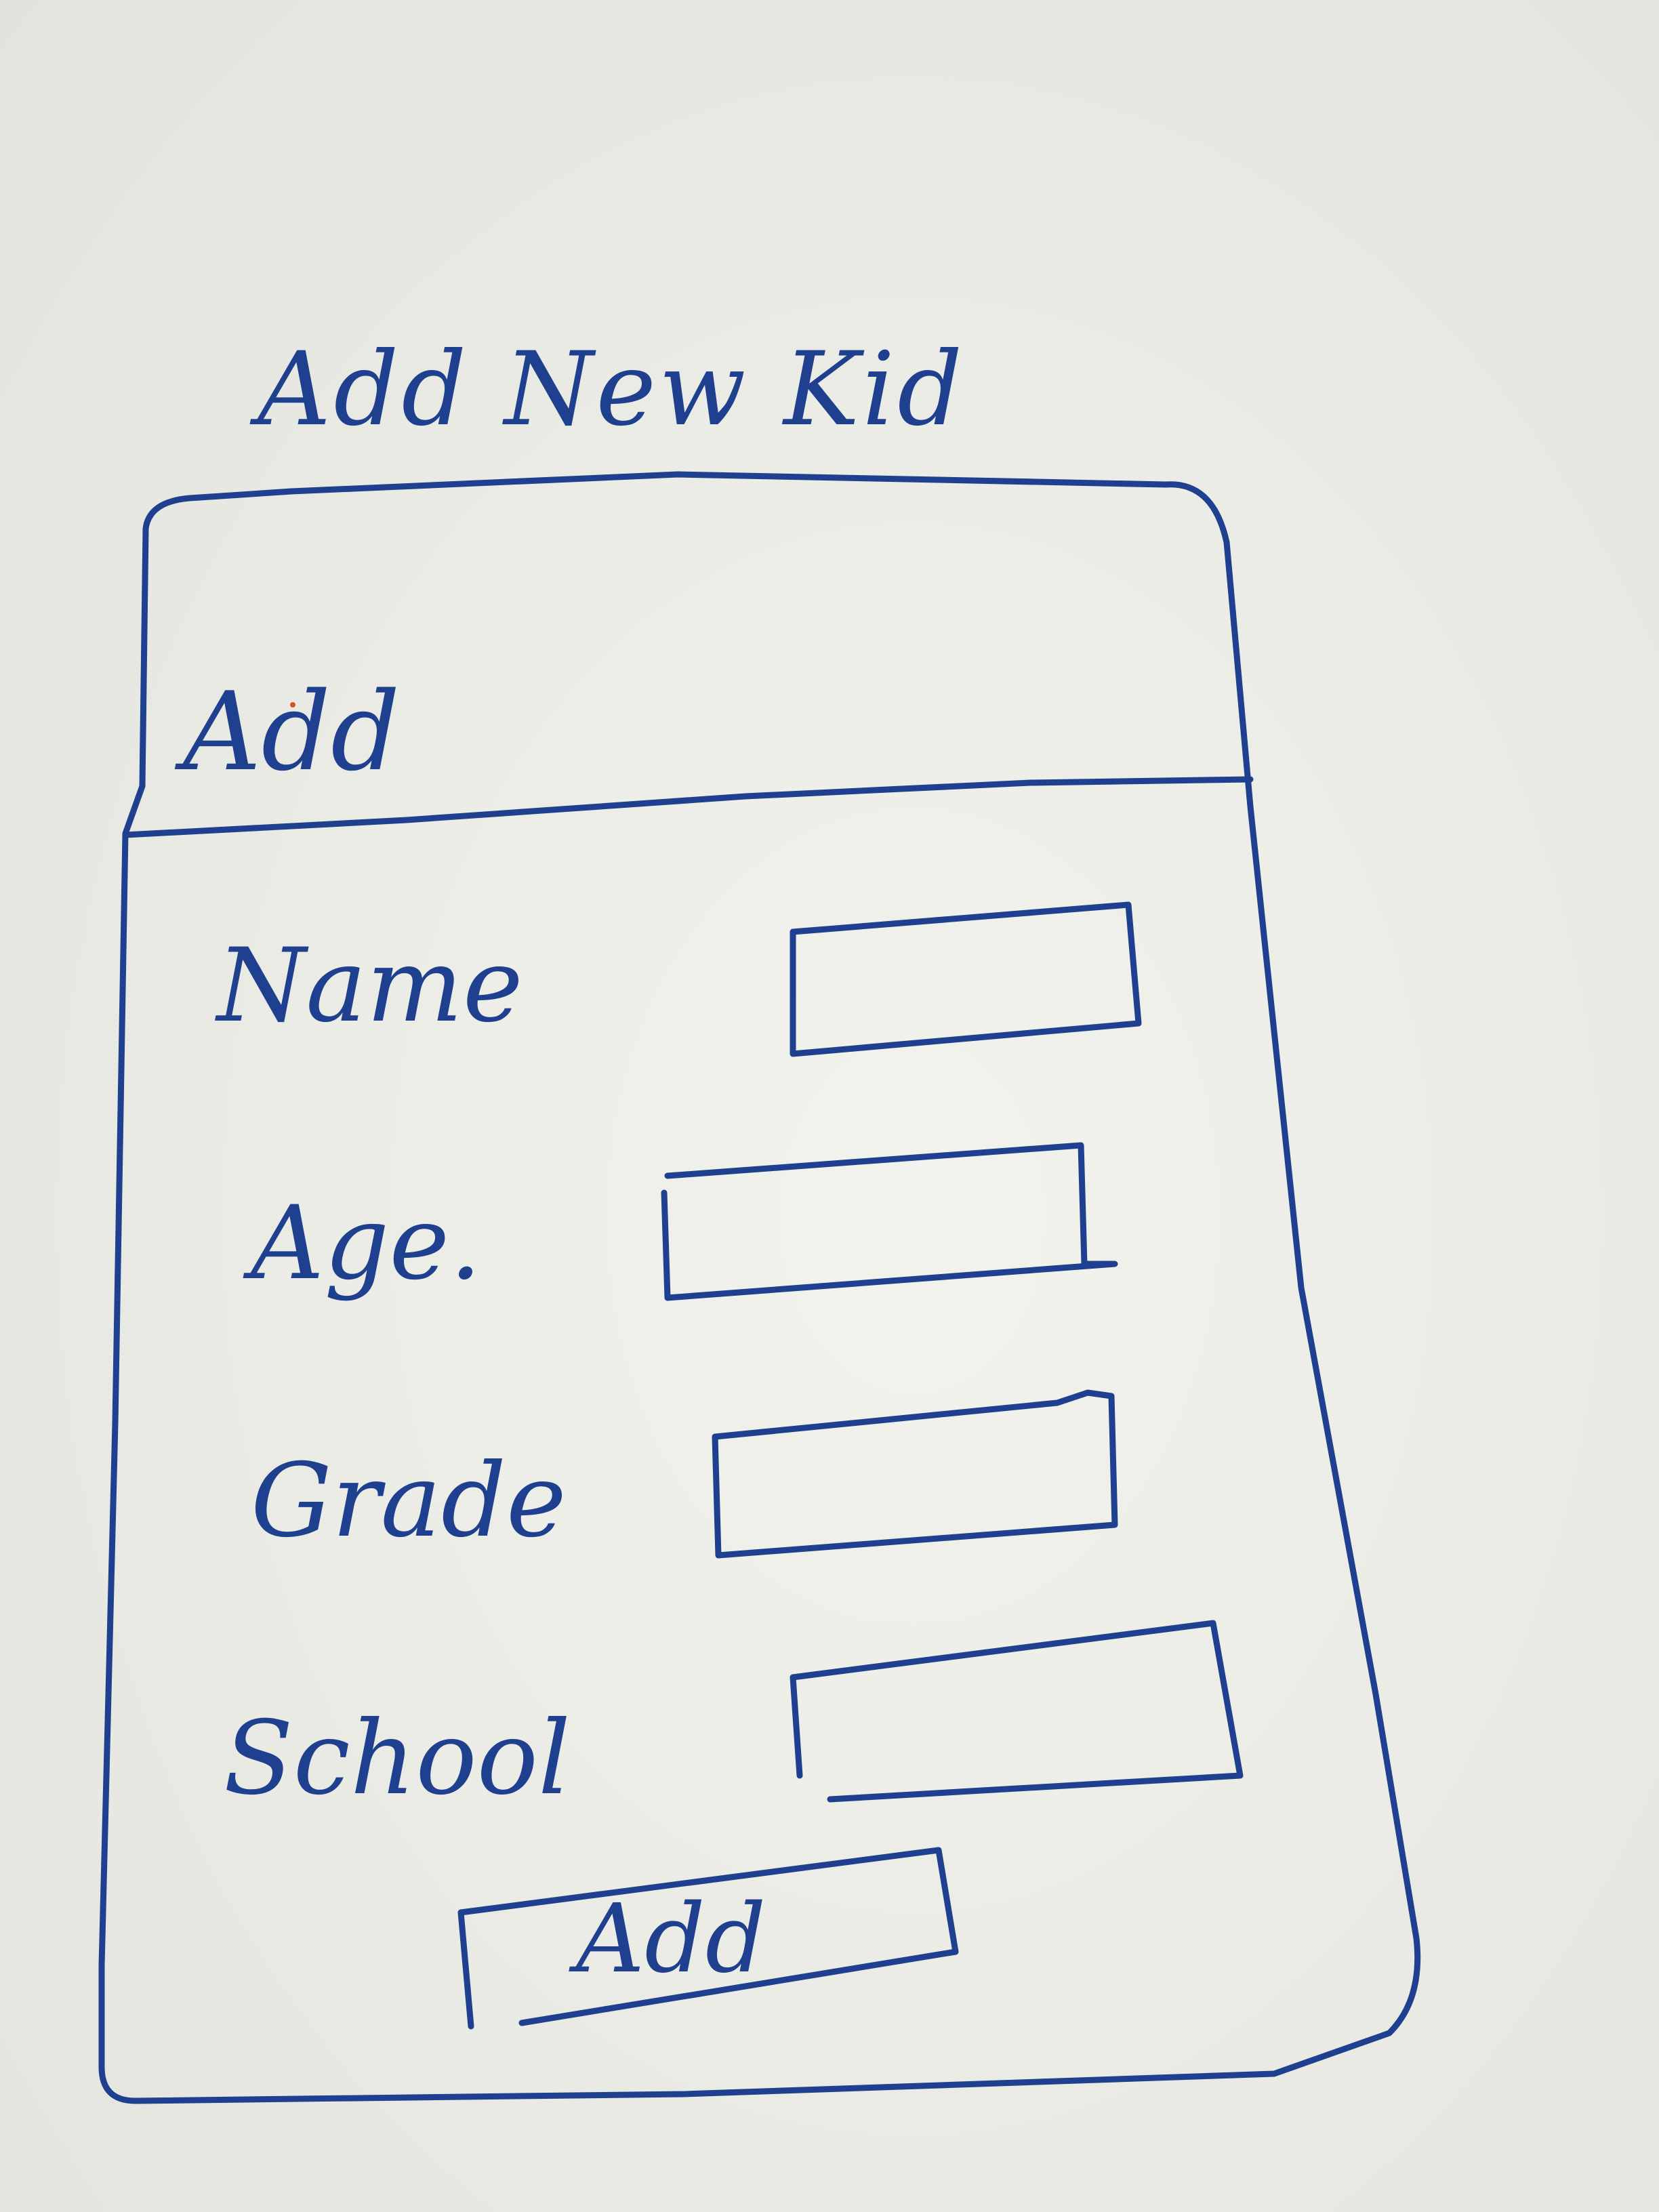  I want to click on school-input, so click(1006, 1715).